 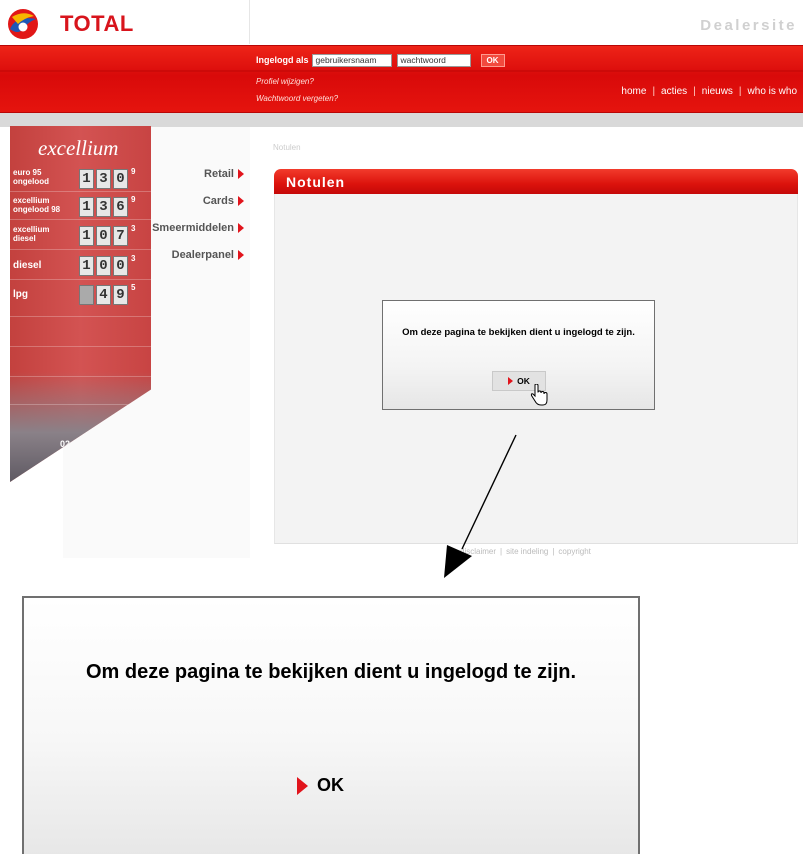 I want to click on excellium-logo: excellium, so click(x=78, y=148).